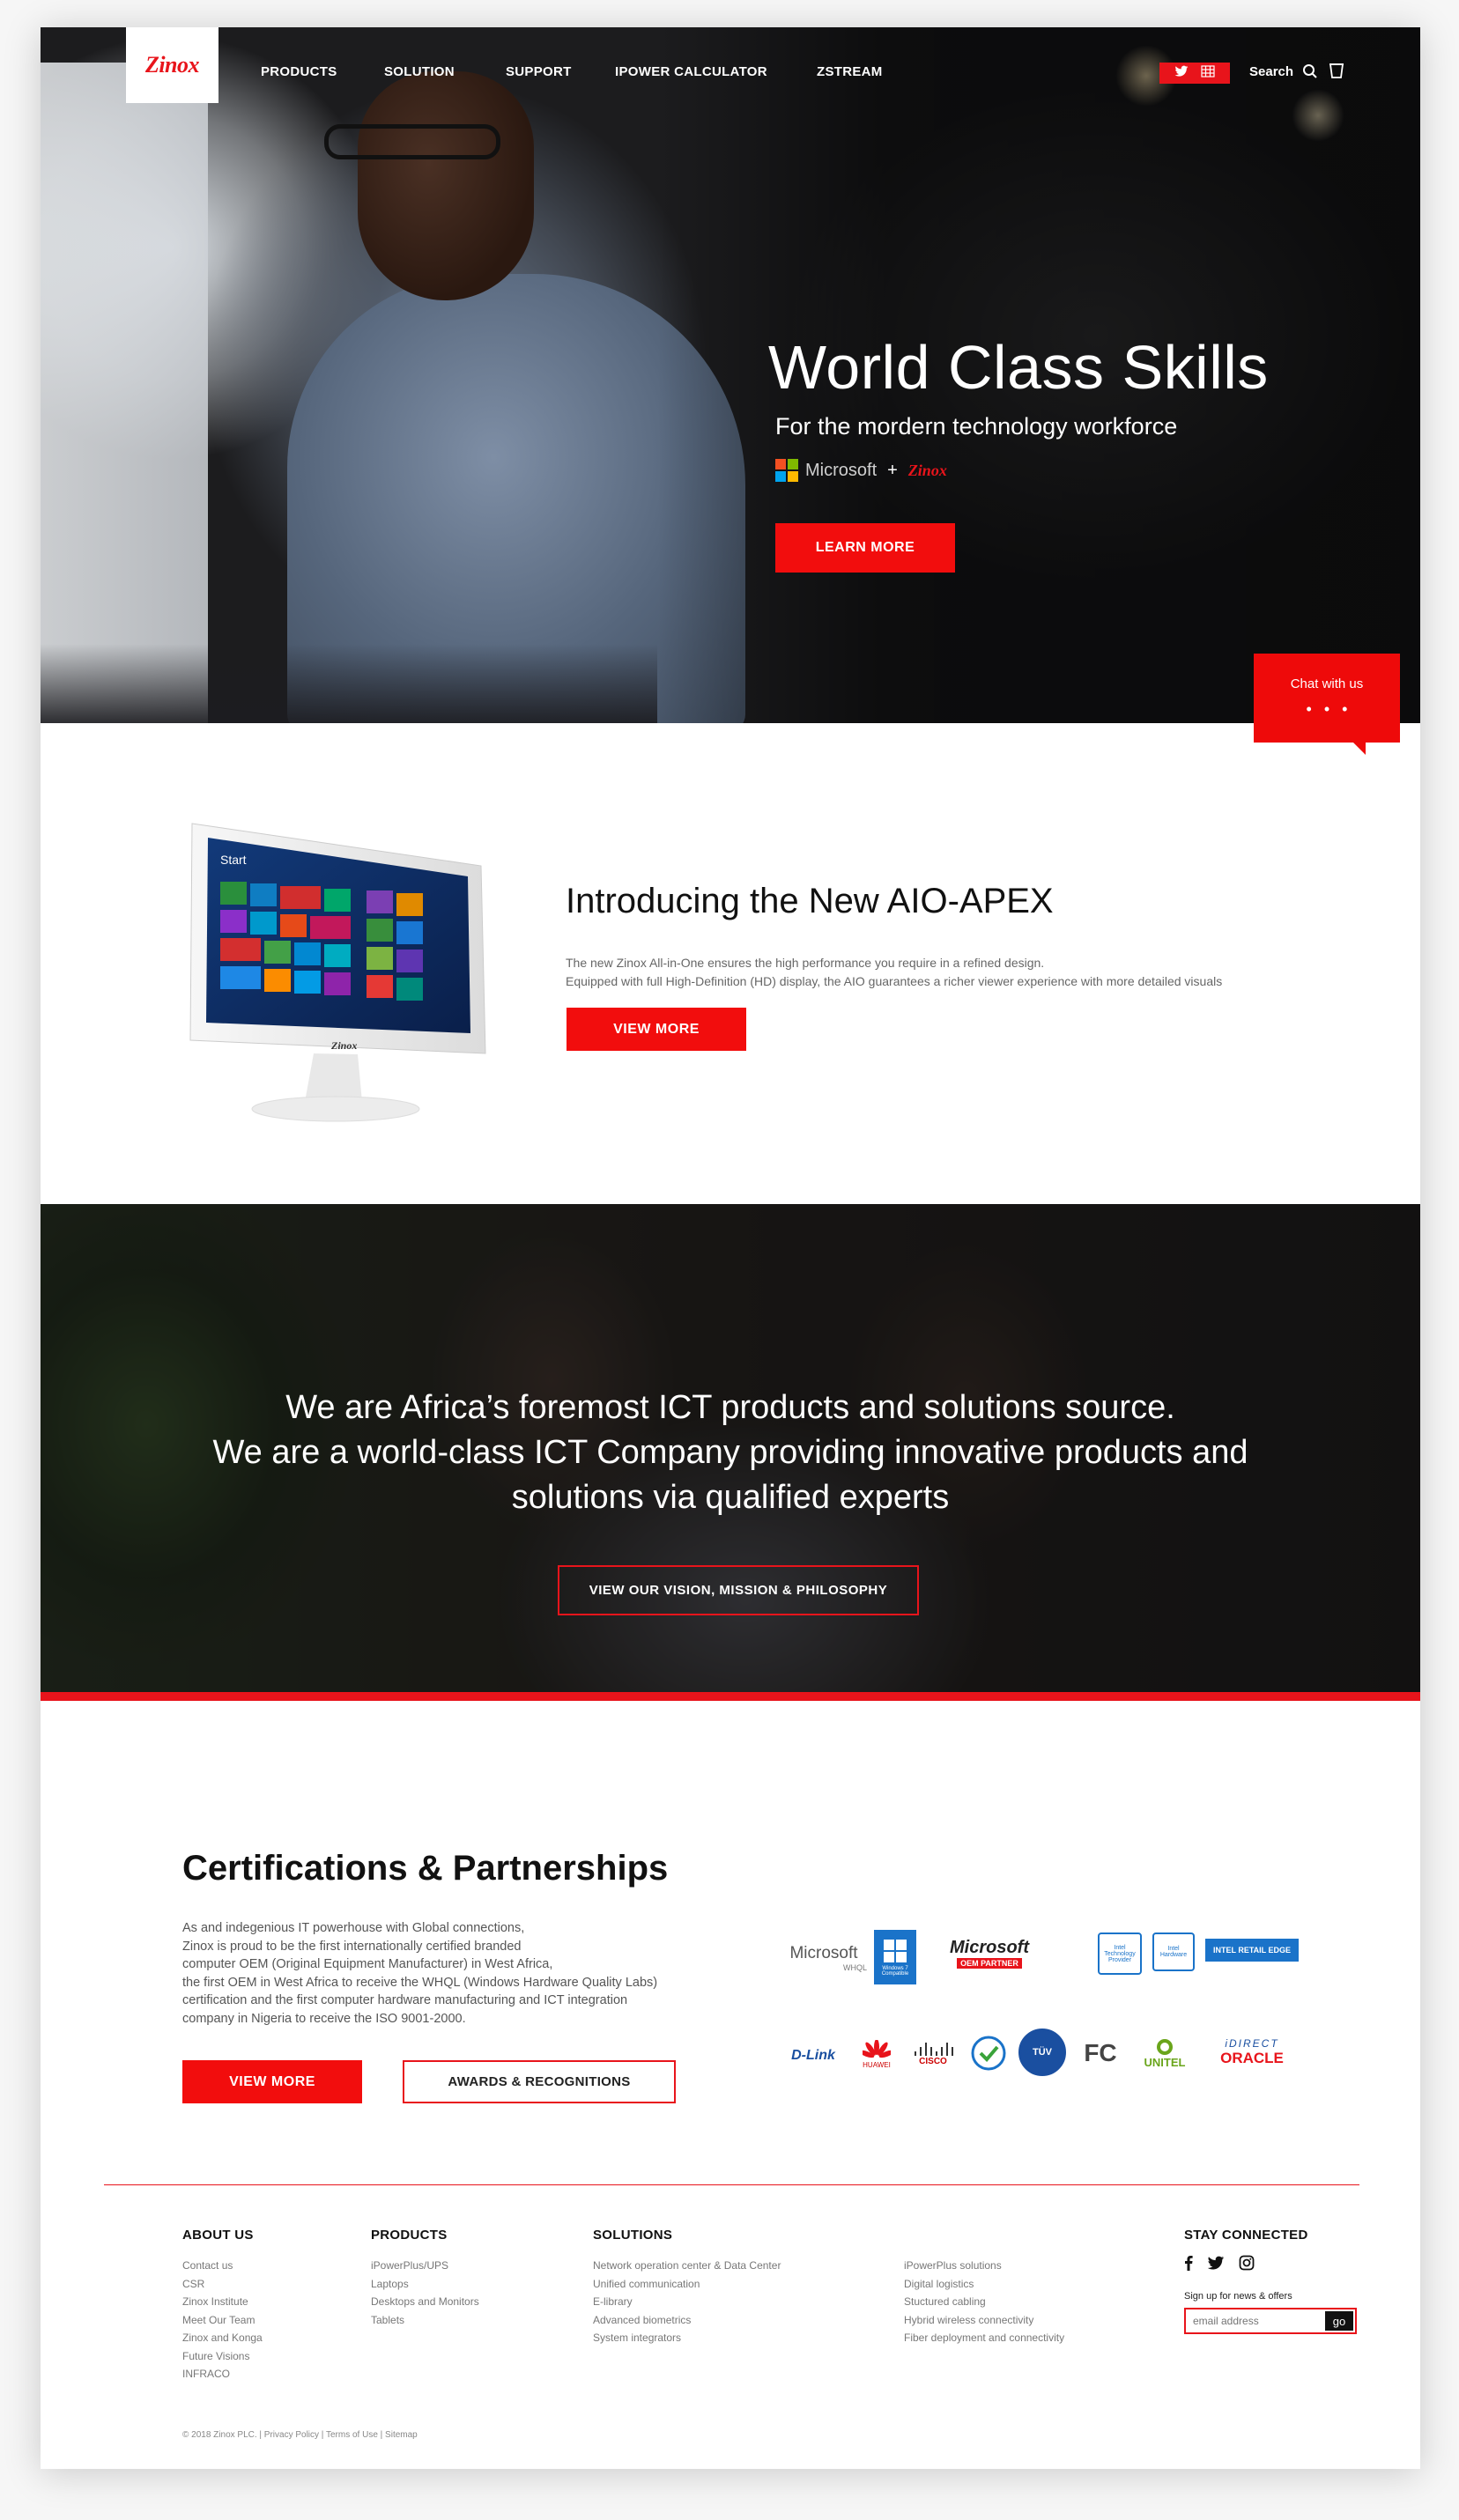  I want to click on footer-heading: ABOUT US, so click(218, 2235).